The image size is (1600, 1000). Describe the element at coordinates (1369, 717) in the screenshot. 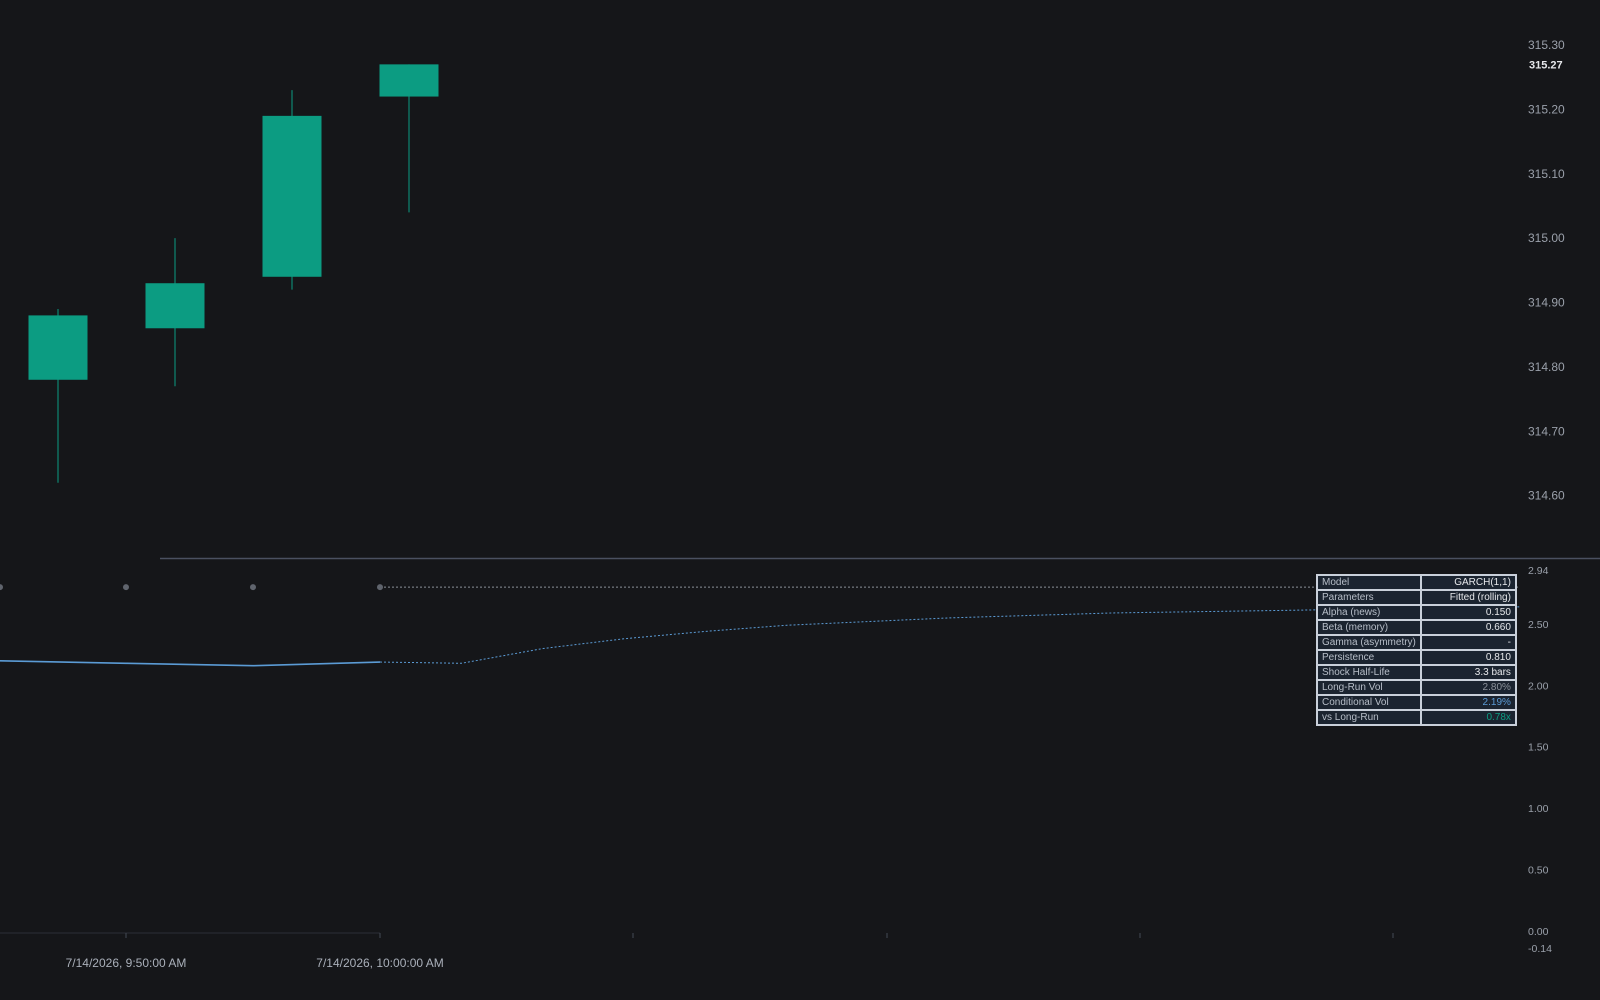

I see `stats-key: vs Long-Run` at that location.